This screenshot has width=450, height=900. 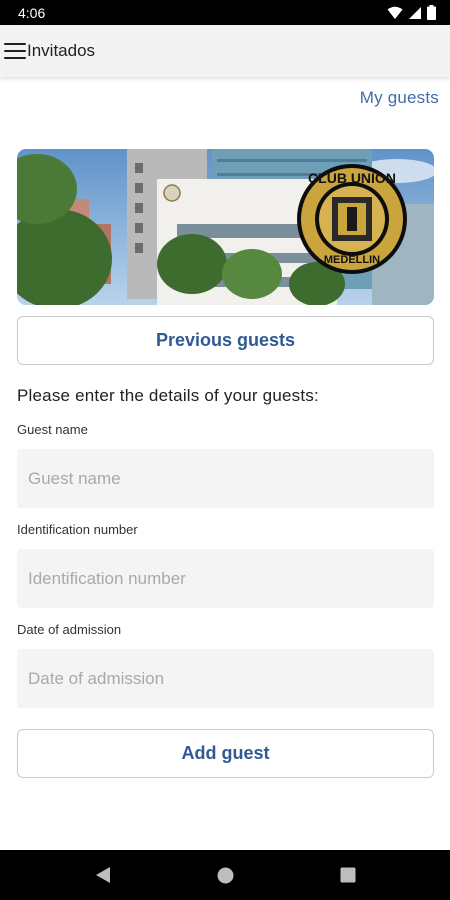 What do you see at coordinates (225, 678) in the screenshot?
I see `date-of-admission-input` at bounding box center [225, 678].